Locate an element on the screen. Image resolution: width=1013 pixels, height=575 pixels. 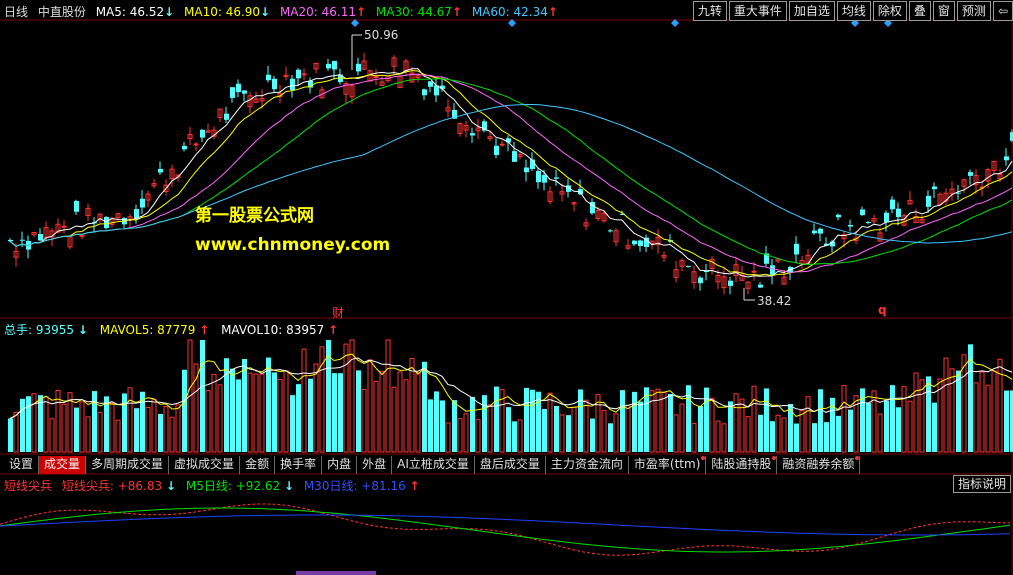
tab-pe-ttm: 市盈率(ttm) is located at coordinates (668, 465).